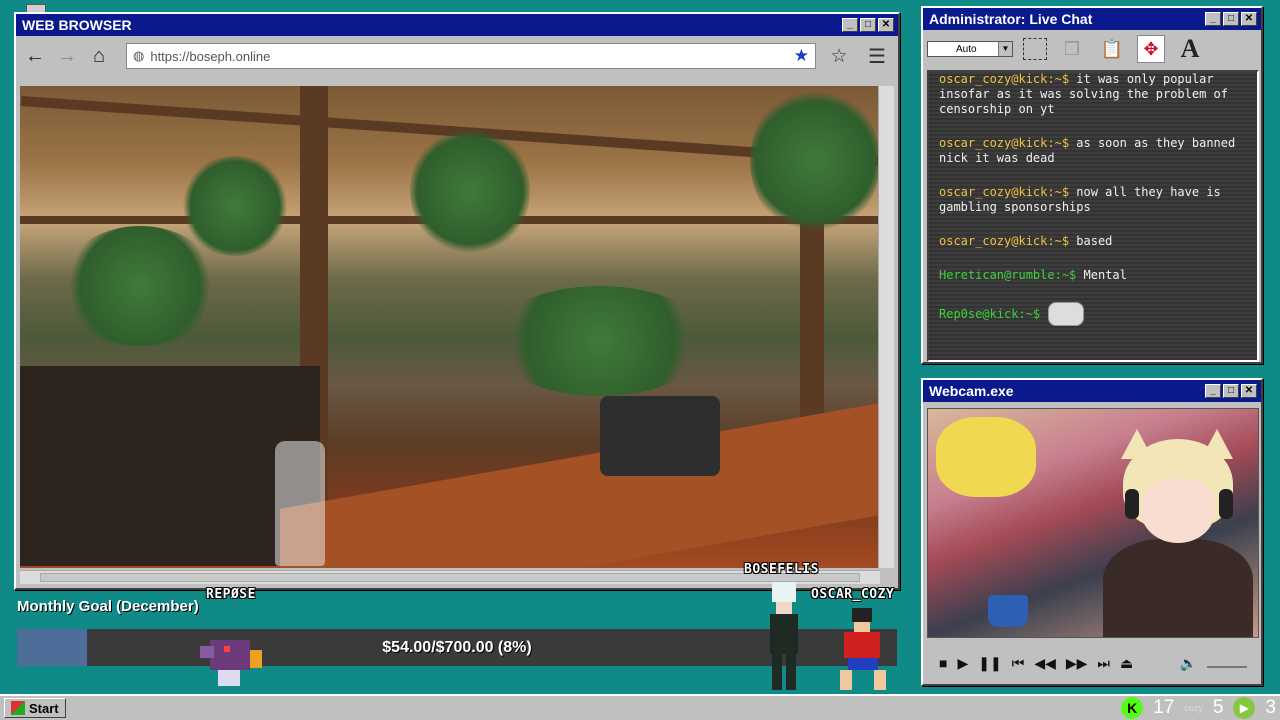 This screenshot has height=720, width=1280. Describe the element at coordinates (1093, 314) in the screenshot. I see `chat-prompt: Rep0se@kick:~$` at that location.